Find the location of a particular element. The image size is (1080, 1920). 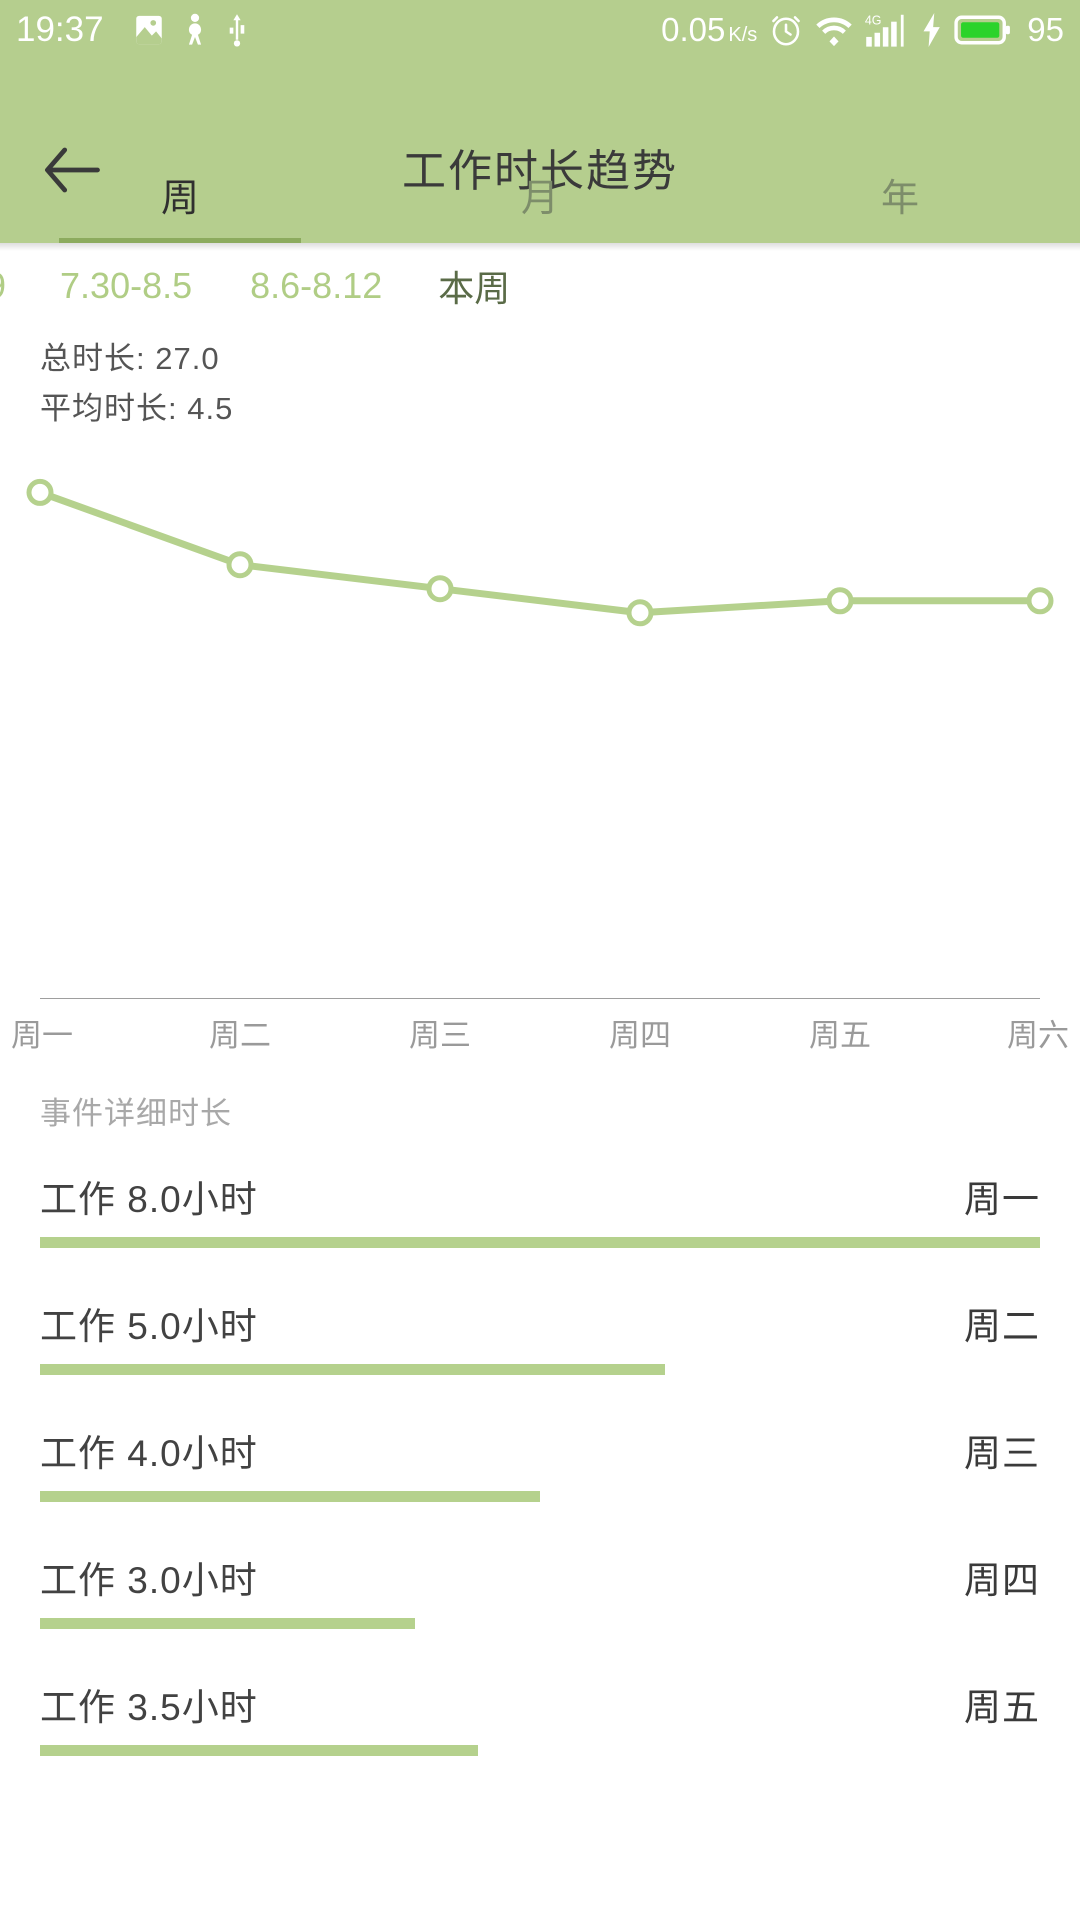

list-item-header: 工作 5.0小时 周二 is located at coordinates (540, 1323).